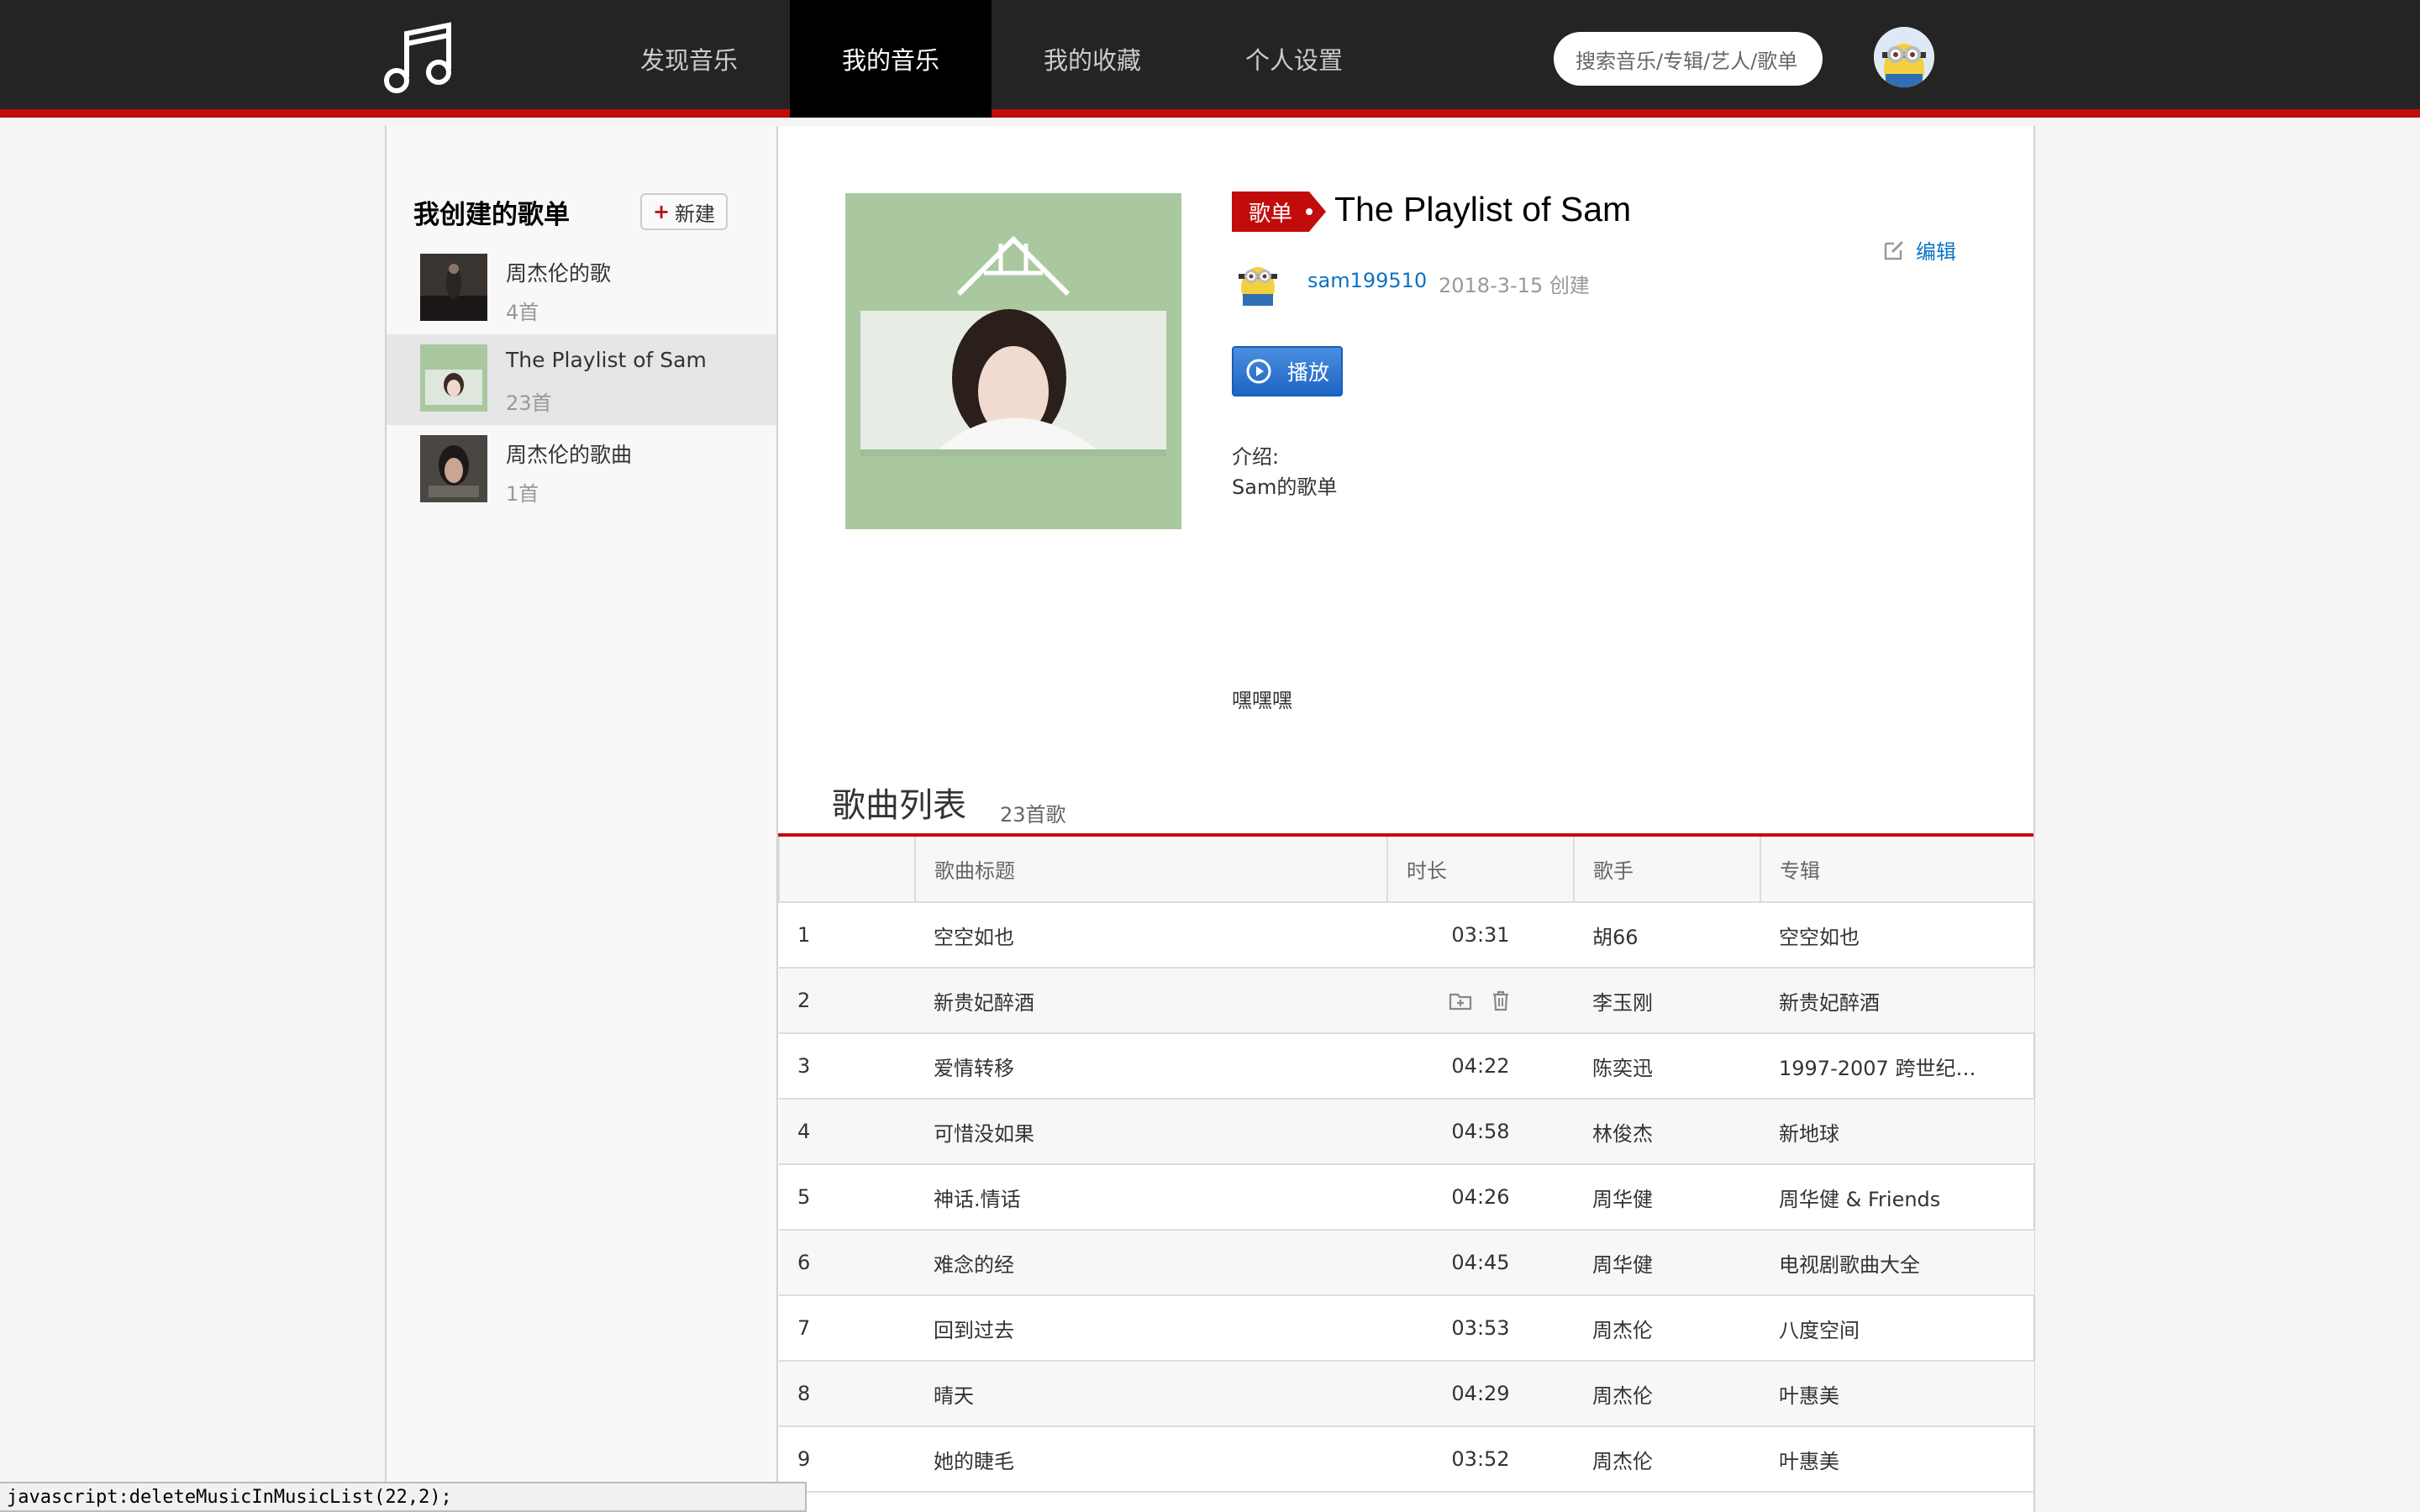 The image size is (2420, 1512). What do you see at coordinates (1151, 1132) in the screenshot?
I see `song-title: 可惜没如果` at bounding box center [1151, 1132].